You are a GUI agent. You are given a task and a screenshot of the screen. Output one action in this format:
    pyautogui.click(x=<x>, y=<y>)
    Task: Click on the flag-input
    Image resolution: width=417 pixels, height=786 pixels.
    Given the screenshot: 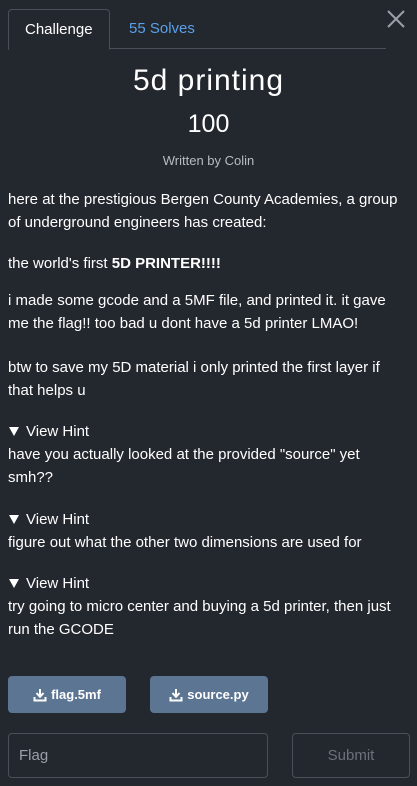 What is the action you would take?
    pyautogui.click(x=138, y=755)
    